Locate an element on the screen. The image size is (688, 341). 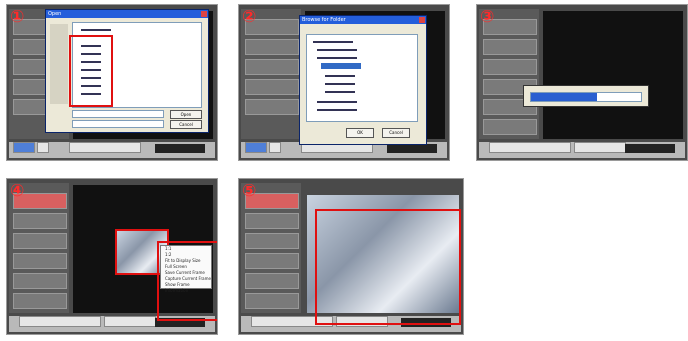
file-type-select is located at coordinates (118, 124).